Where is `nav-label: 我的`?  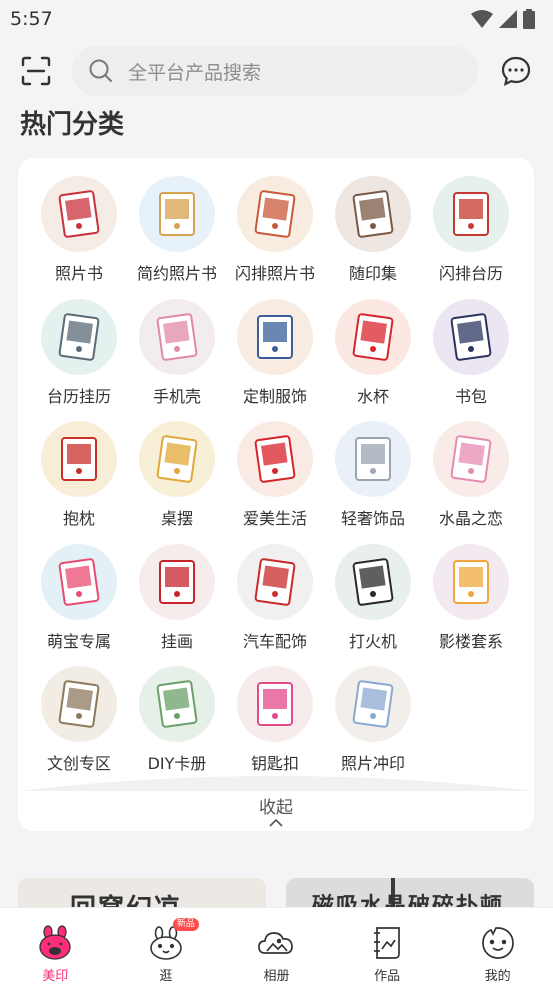 nav-label: 我的 is located at coordinates (497, 976).